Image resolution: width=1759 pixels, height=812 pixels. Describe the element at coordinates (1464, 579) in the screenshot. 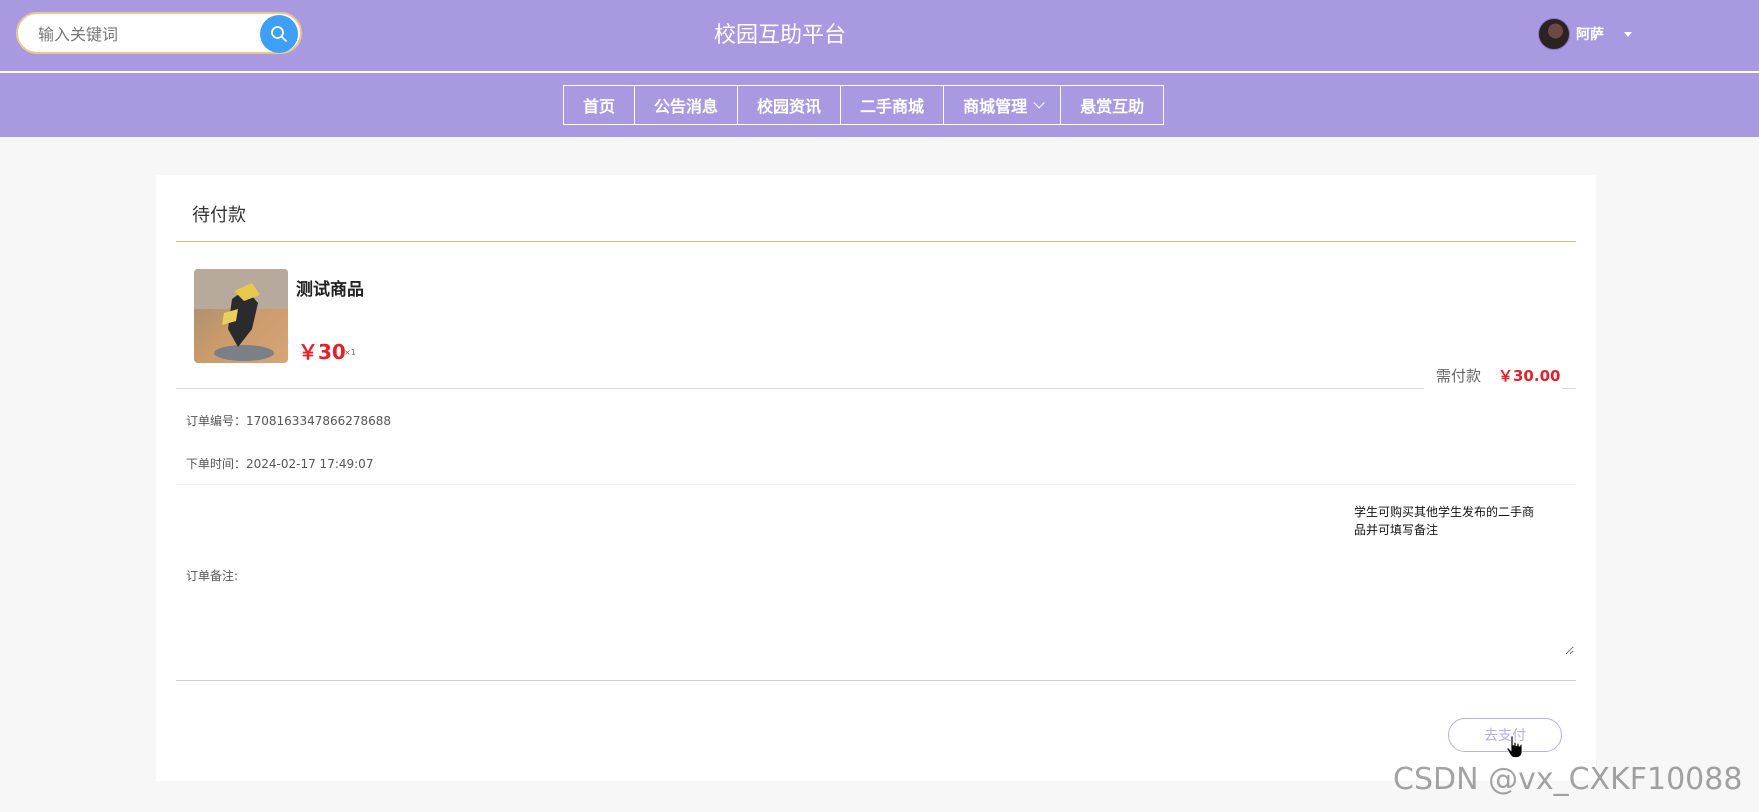

I see `remark-textarea: 学生可购买其他学生发布的二手商品并可填写备注` at that location.